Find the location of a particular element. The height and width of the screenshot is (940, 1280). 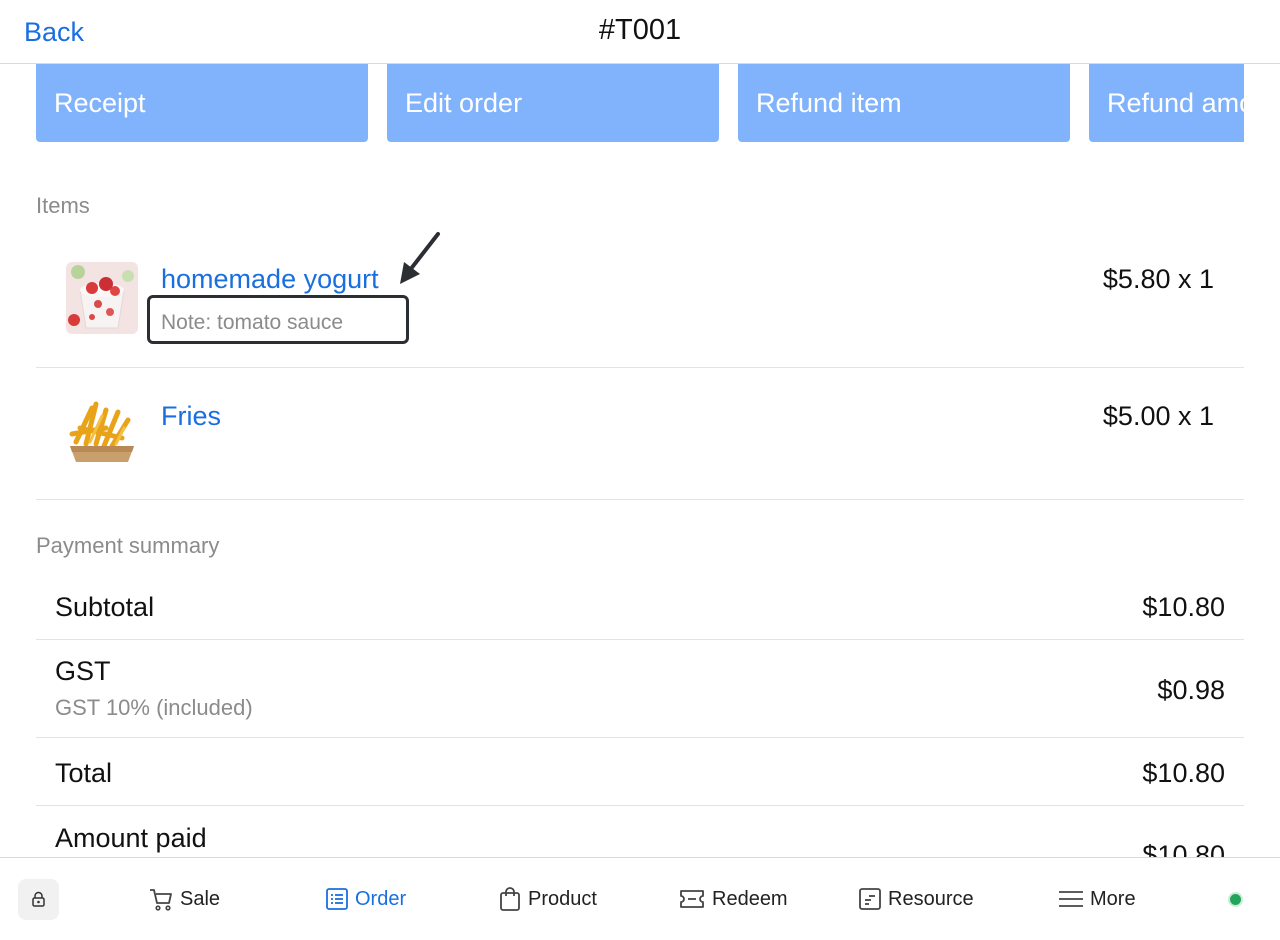

cart-icon is located at coordinates (161, 900).